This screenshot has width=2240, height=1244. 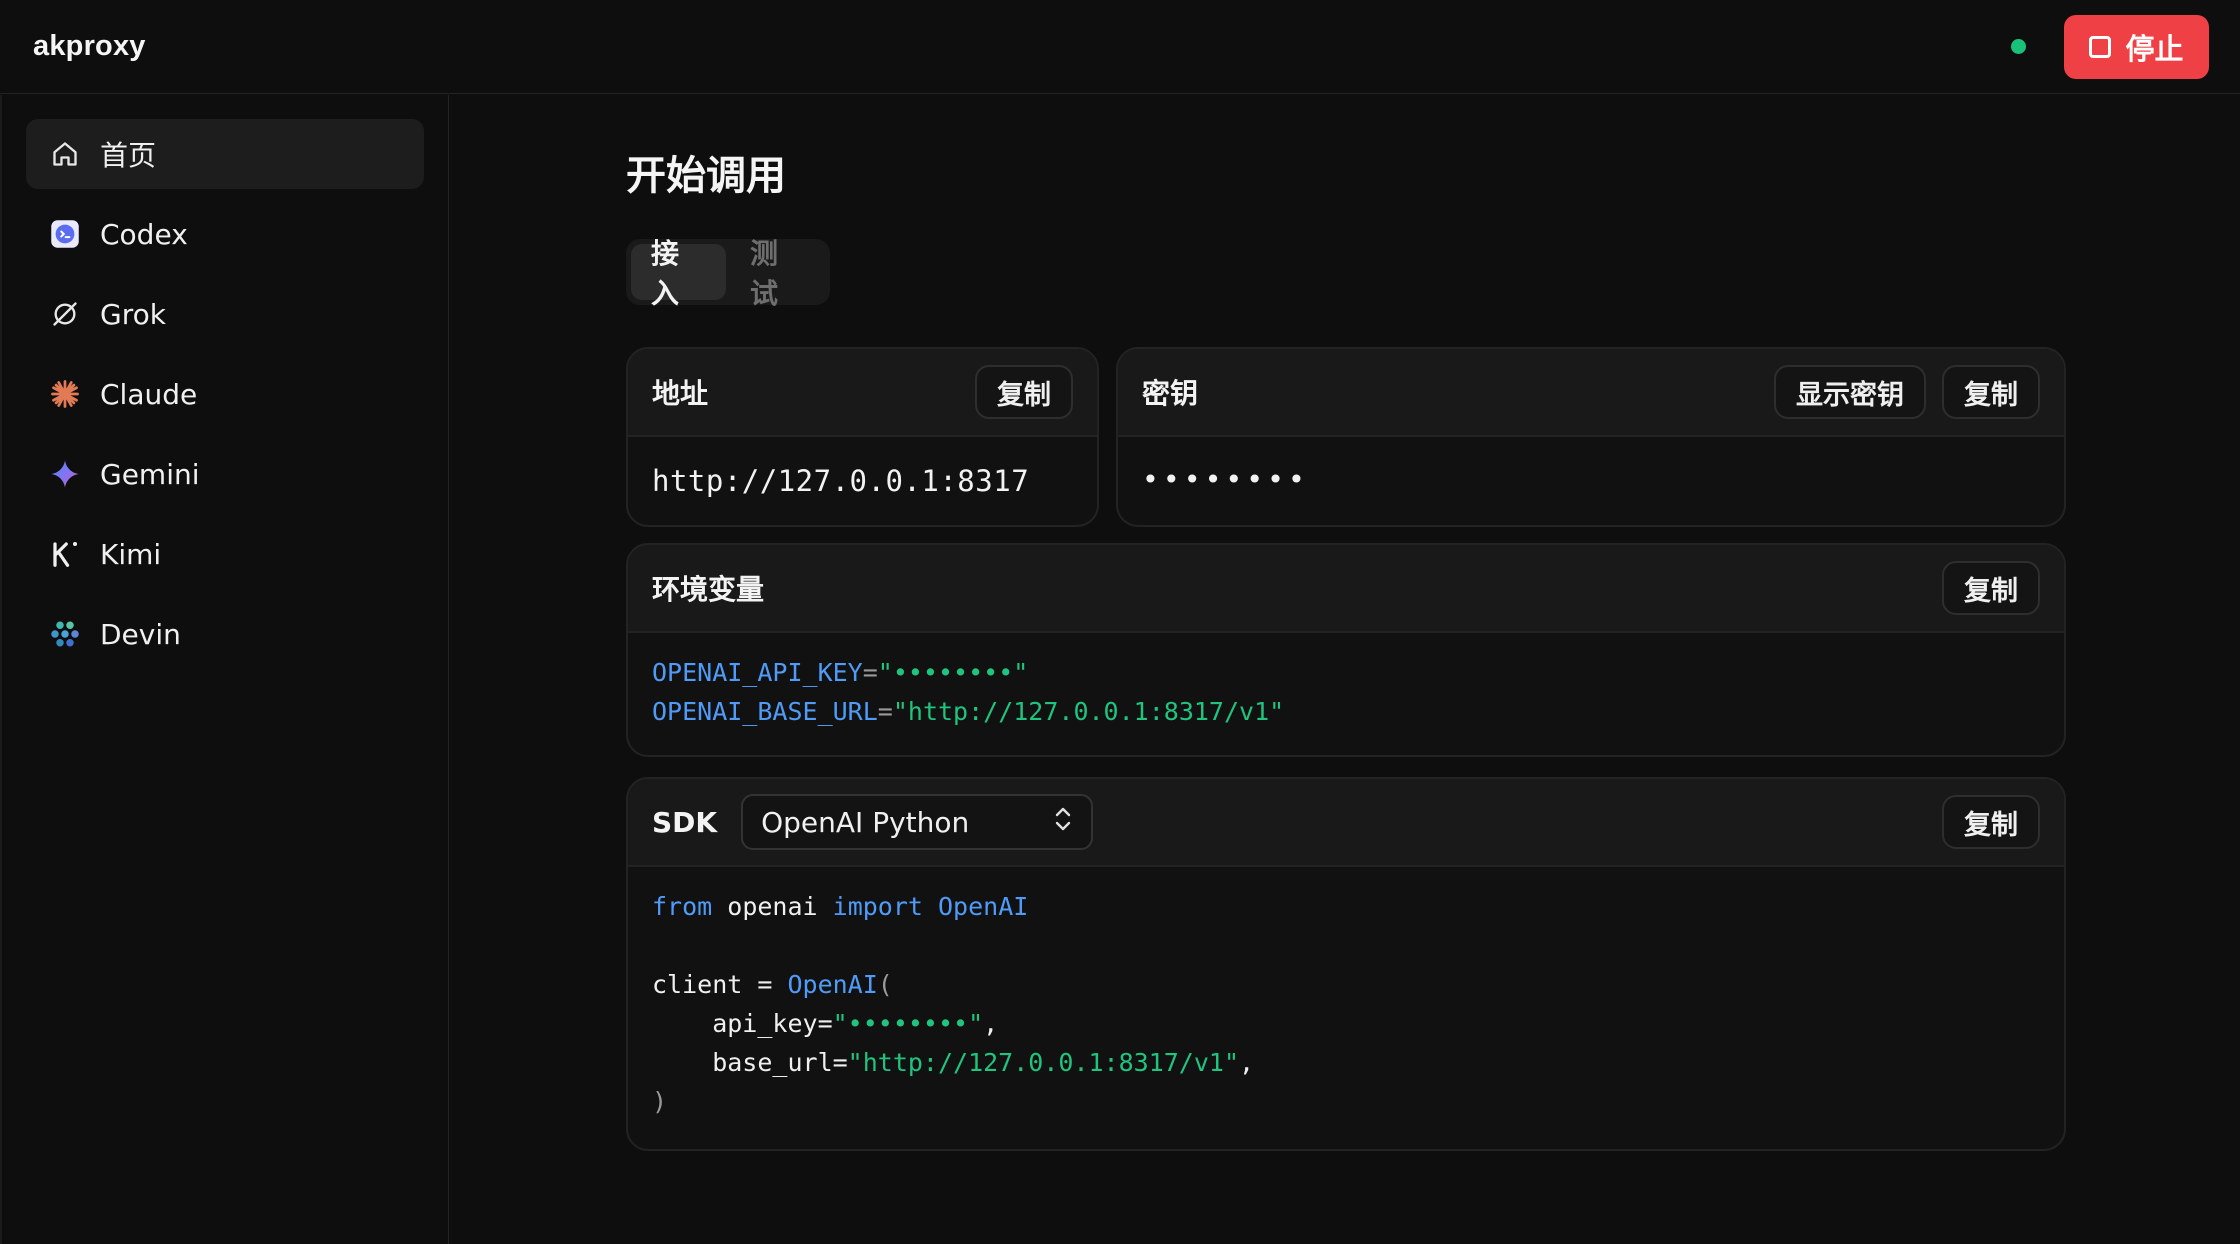 What do you see at coordinates (742, 1023) in the screenshot?
I see `code-arg-name: api_key=` at bounding box center [742, 1023].